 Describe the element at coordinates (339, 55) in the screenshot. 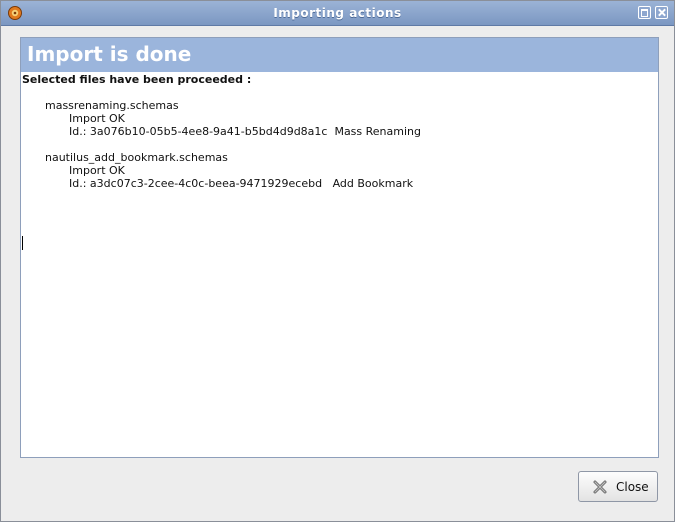

I see `header-band: Import is done` at that location.